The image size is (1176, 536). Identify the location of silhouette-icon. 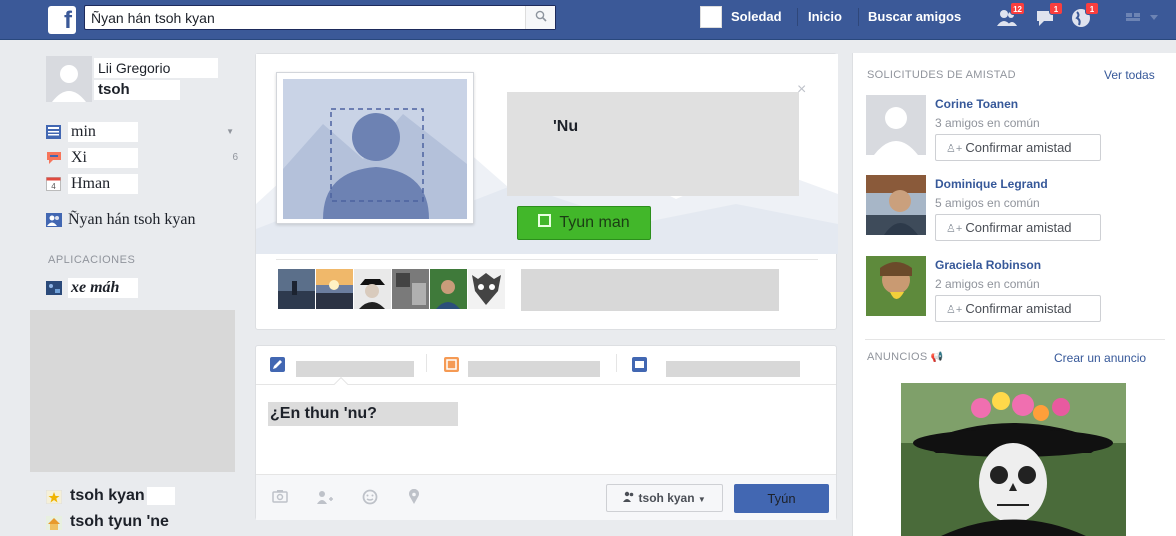
(375, 149).